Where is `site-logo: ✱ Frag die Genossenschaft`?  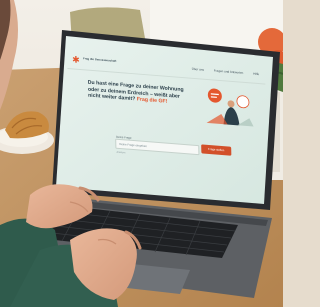
site-logo: ✱ Frag die Genossenschaft is located at coordinates (102, 63).